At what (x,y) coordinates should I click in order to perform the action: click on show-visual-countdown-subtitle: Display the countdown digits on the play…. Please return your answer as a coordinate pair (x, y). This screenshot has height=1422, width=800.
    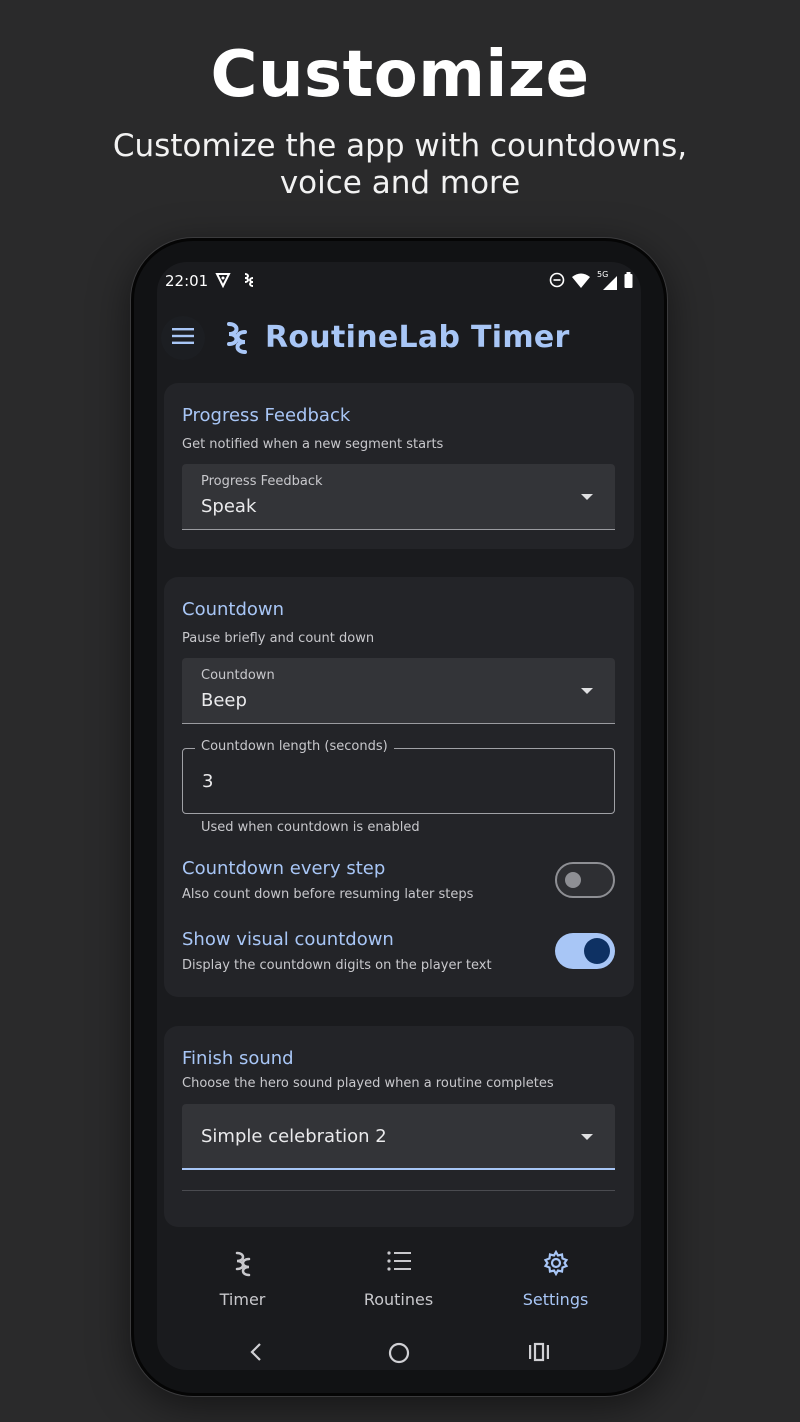
    Looking at the image, I should click on (337, 965).